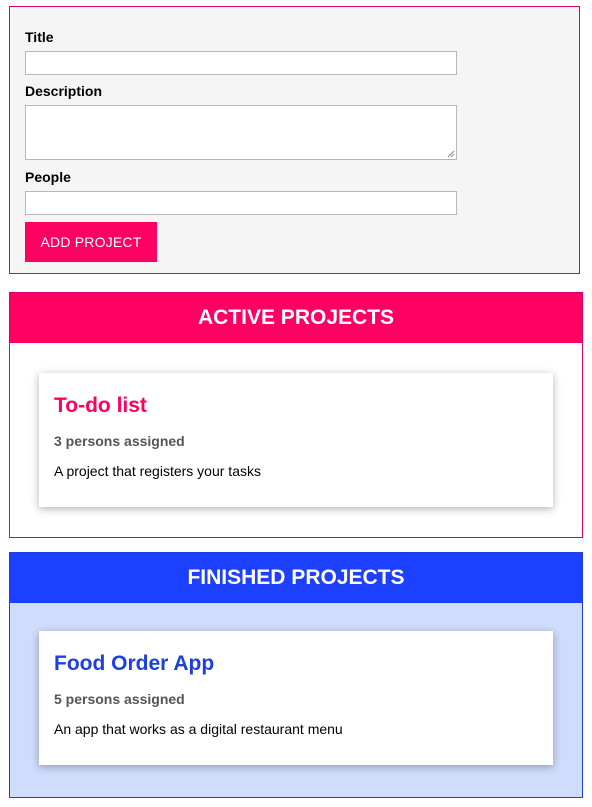  What do you see at coordinates (100, 405) in the screenshot?
I see `project-title: To-do list` at bounding box center [100, 405].